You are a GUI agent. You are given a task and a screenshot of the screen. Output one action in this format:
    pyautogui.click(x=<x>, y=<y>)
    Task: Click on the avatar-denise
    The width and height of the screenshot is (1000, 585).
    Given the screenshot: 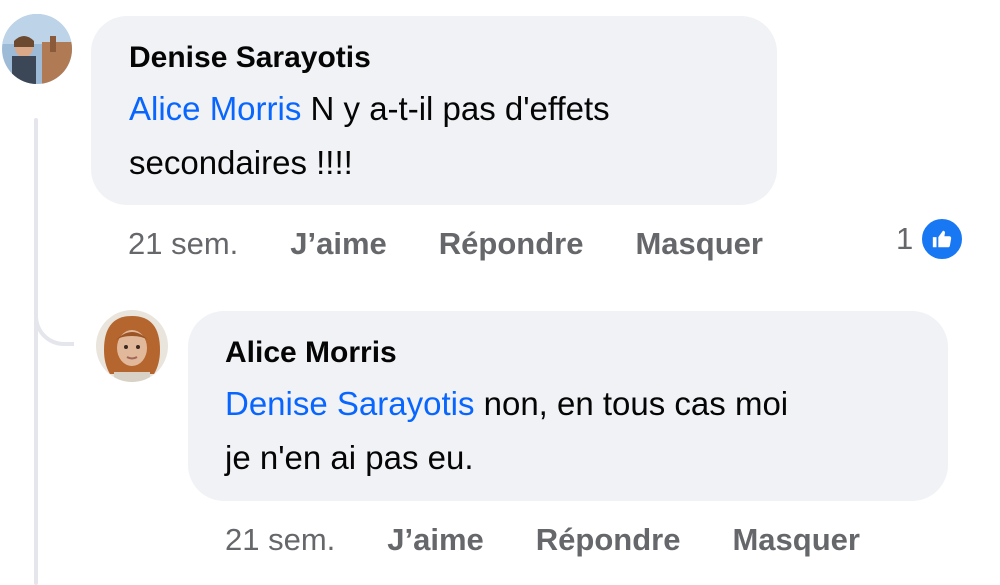 What is the action you would take?
    pyautogui.click(x=37, y=49)
    